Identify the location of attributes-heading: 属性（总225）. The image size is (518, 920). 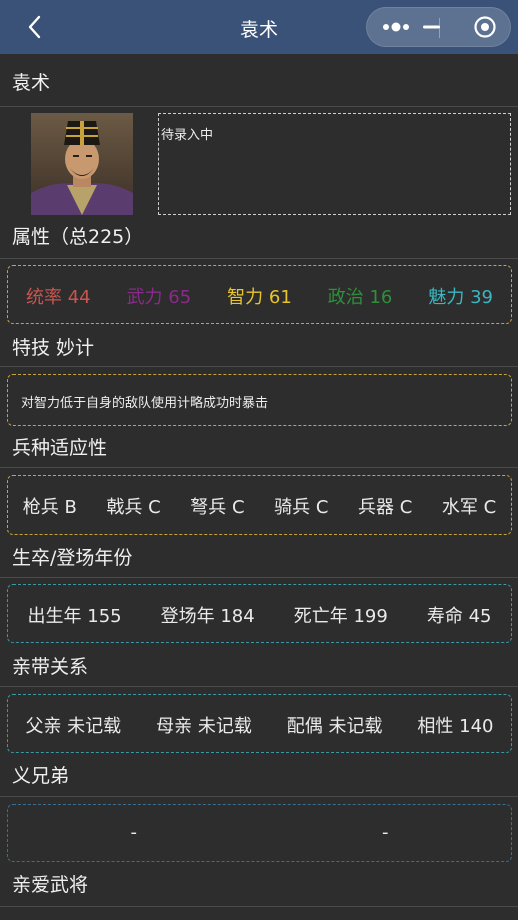
(78, 237).